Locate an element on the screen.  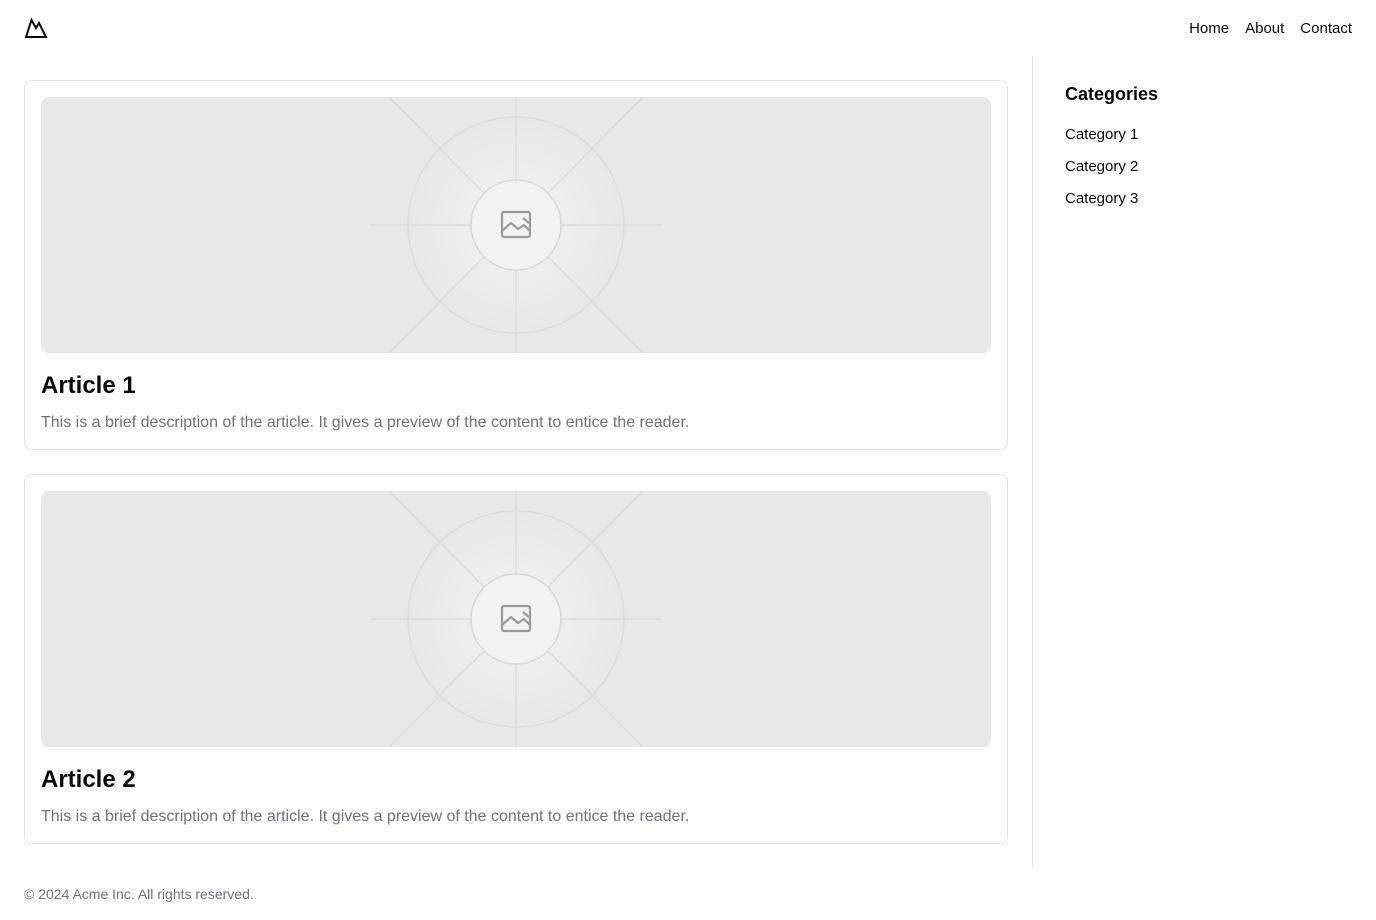
category-link: Category 2 is located at coordinates (1101, 166).